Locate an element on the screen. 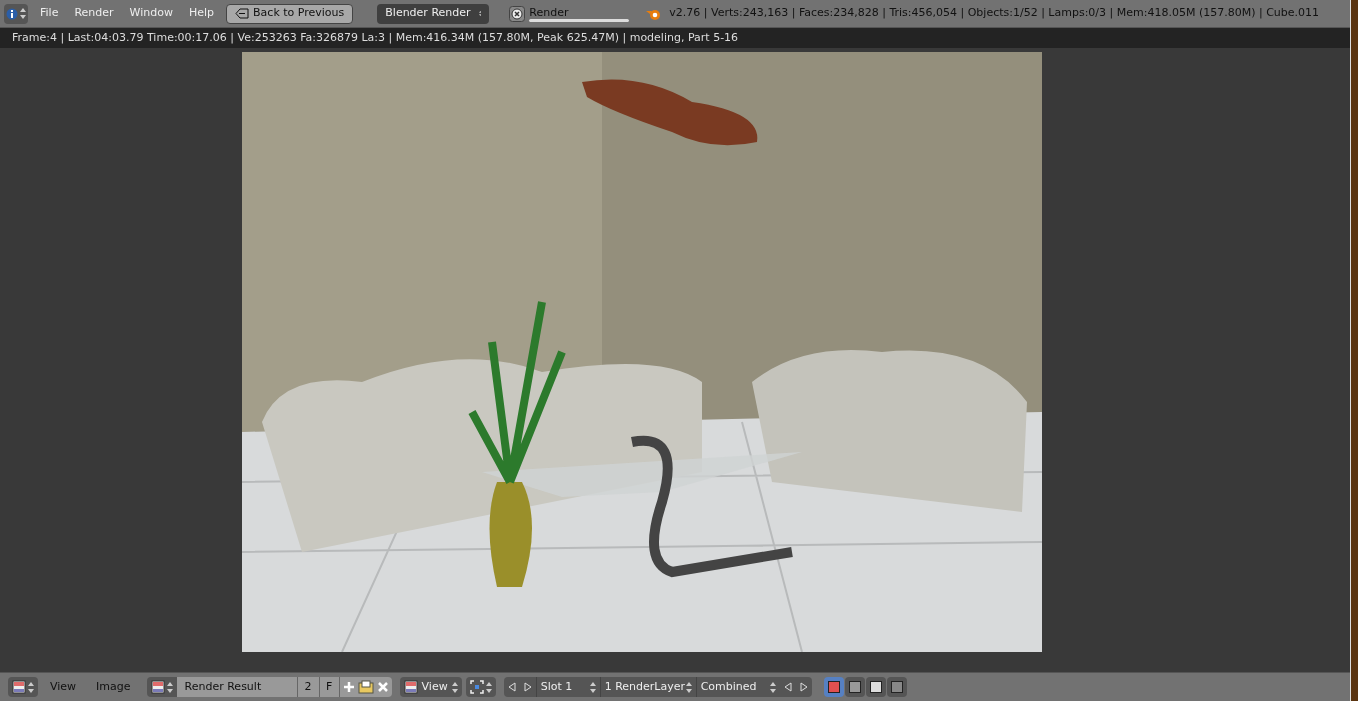  plus-icon is located at coordinates (348, 687).